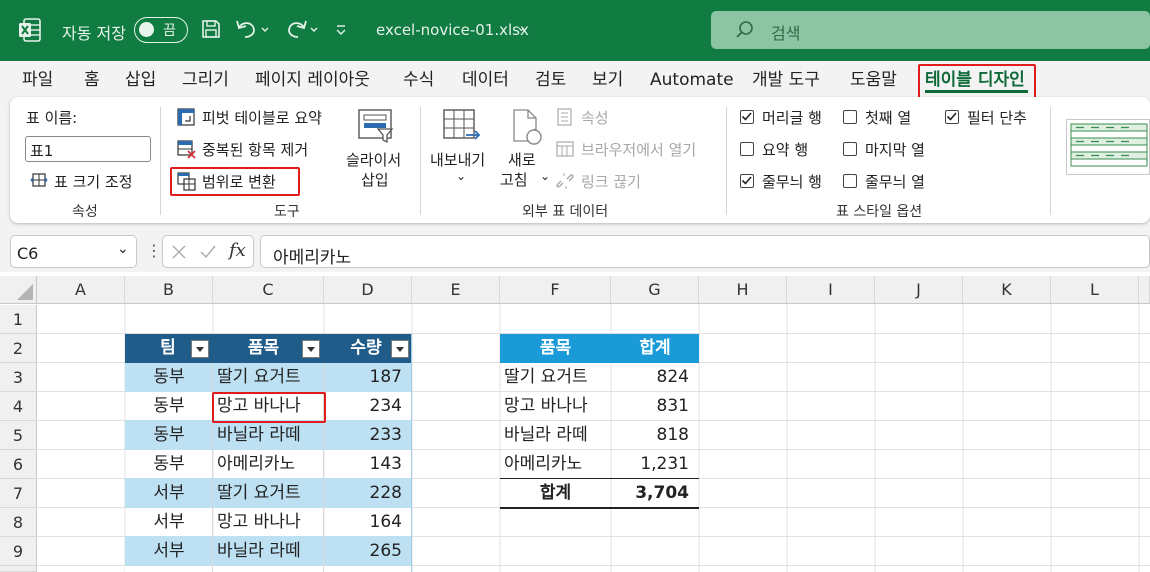 This screenshot has height=572, width=1150. What do you see at coordinates (1108, 147) in the screenshot?
I see `table-style-thumbnail` at bounding box center [1108, 147].